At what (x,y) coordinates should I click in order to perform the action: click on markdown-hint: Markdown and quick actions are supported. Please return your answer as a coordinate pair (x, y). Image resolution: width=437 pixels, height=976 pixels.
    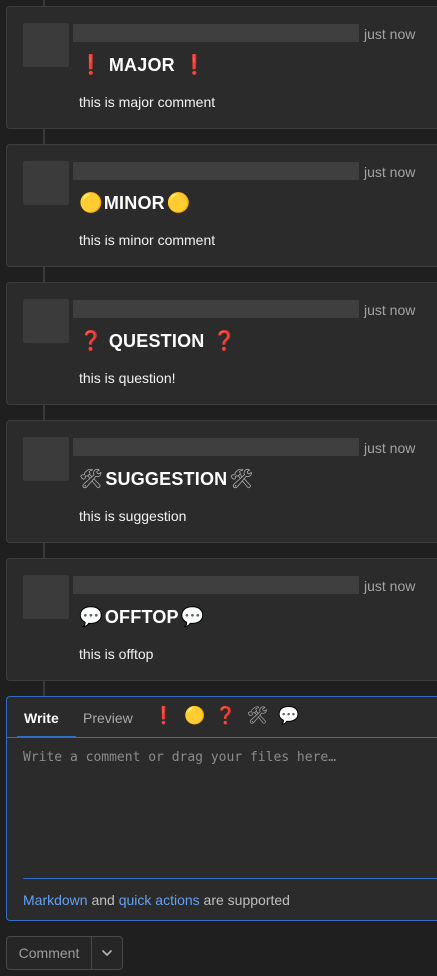
    Looking at the image, I should click on (156, 900).